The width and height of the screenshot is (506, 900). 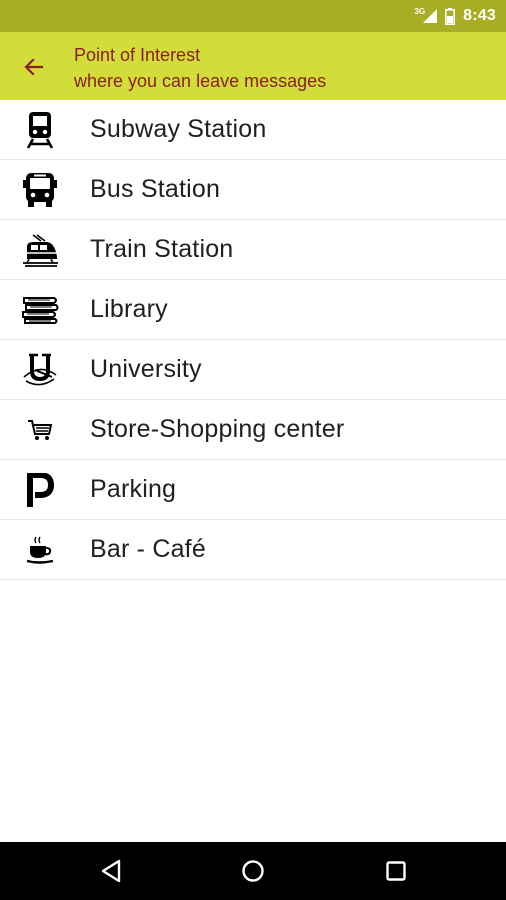 I want to click on university-icon, so click(x=40, y=370).